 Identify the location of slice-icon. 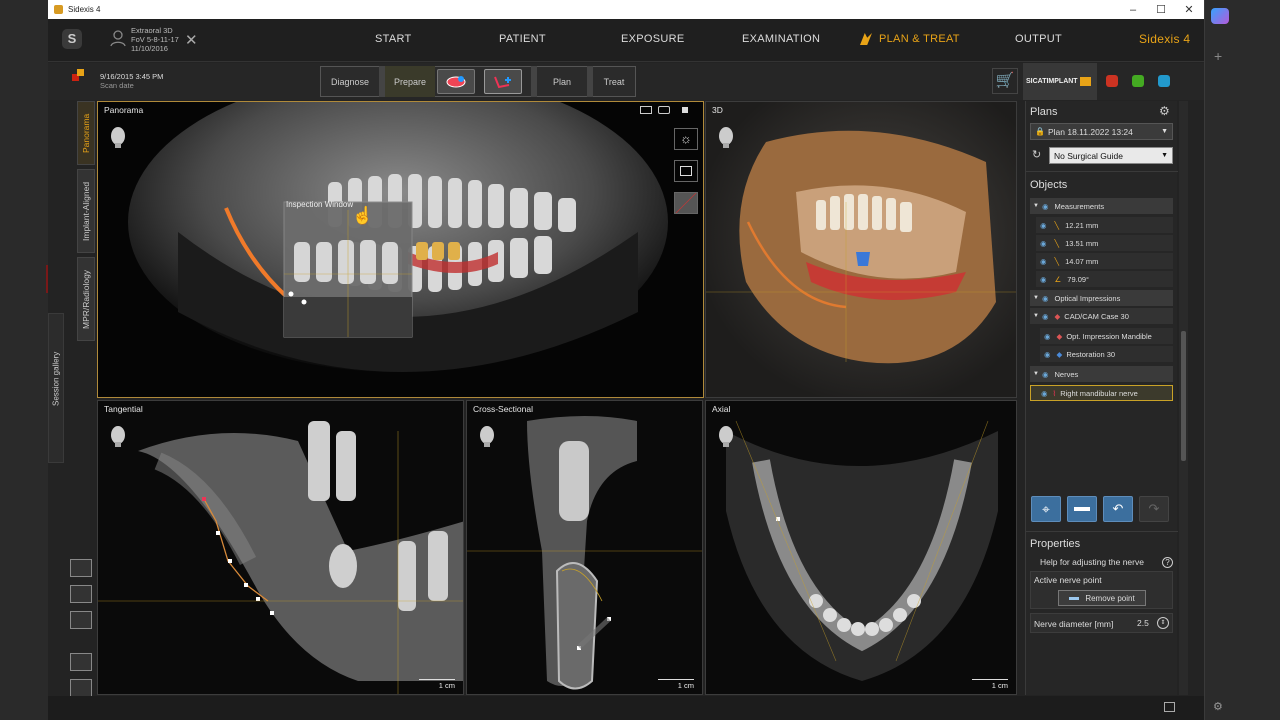
(686, 203).